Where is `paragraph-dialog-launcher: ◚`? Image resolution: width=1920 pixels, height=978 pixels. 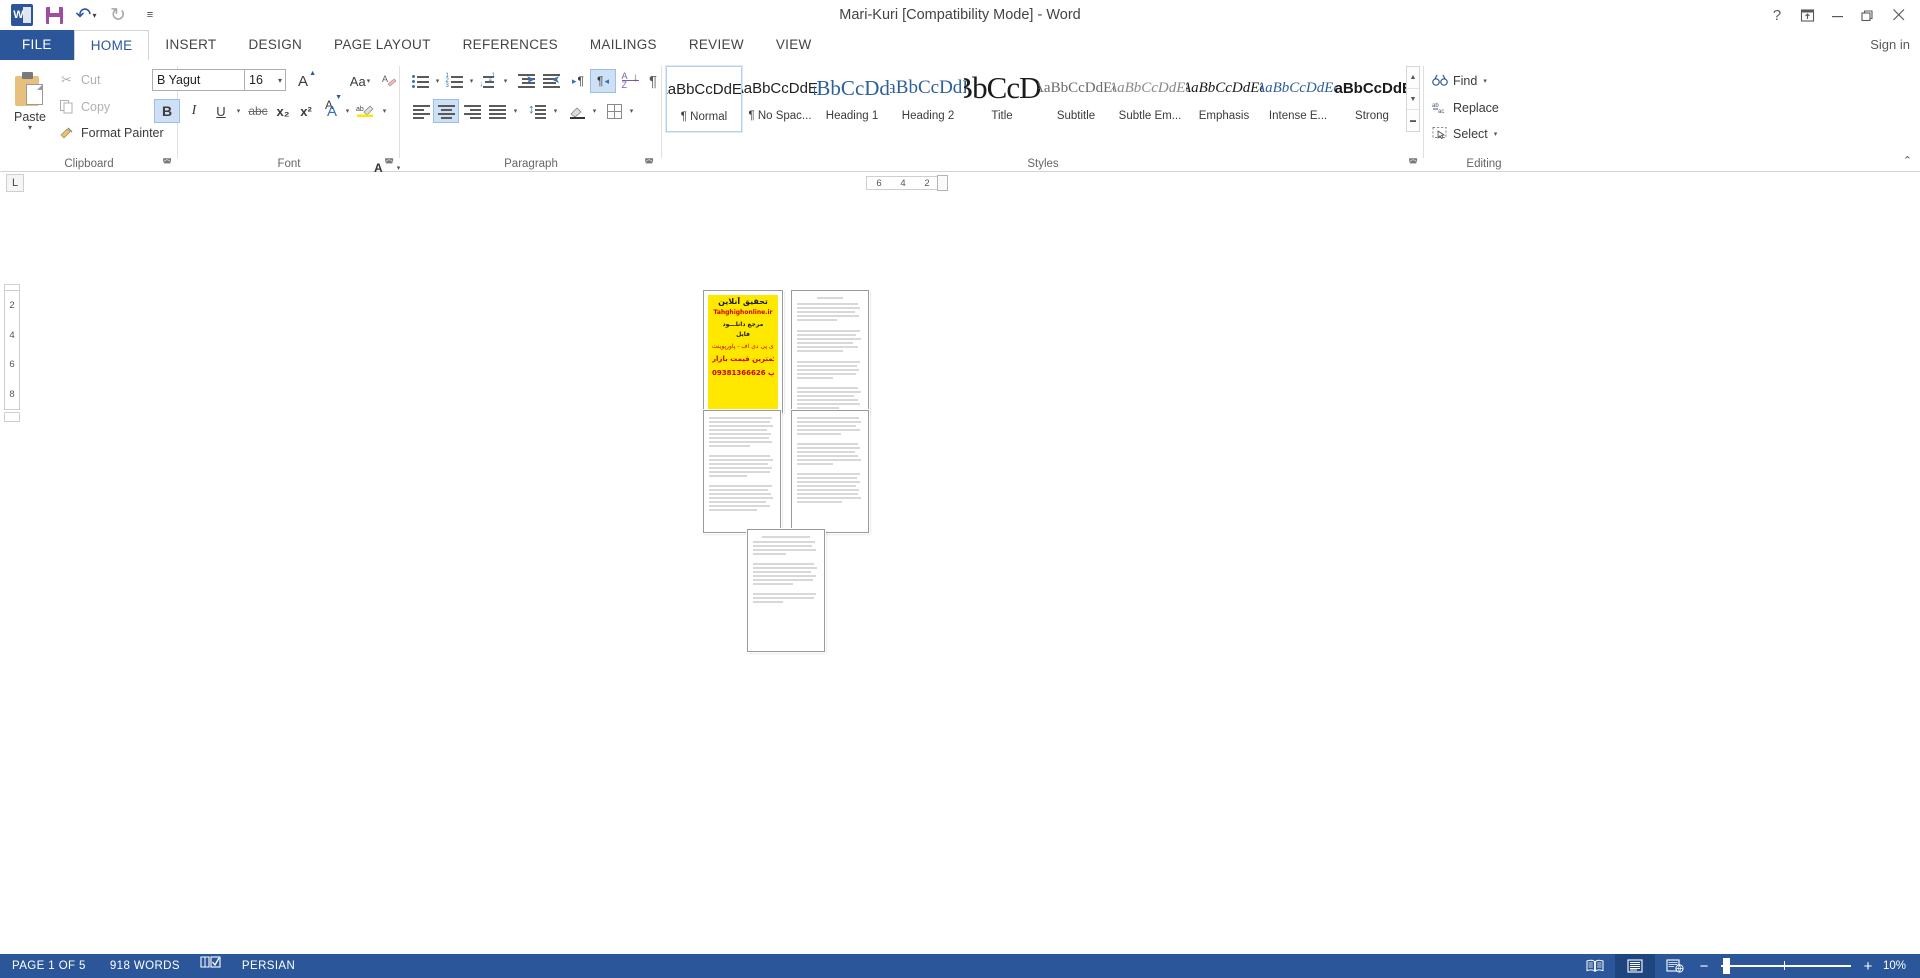
paragraph-dialog-launcher: ◚ is located at coordinates (649, 163).